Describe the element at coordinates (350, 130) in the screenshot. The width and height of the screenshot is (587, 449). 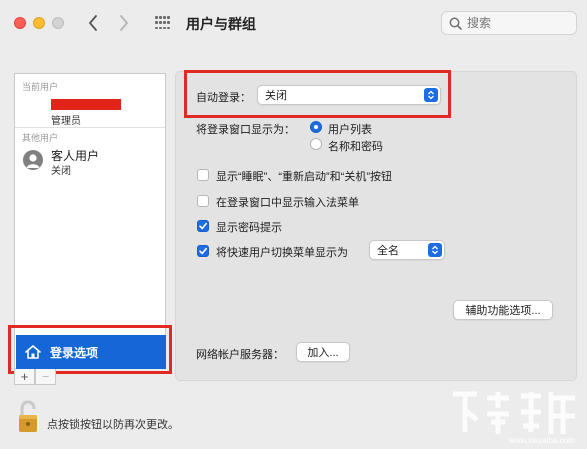
I see `radio-user-list-label: 用户列表` at that location.